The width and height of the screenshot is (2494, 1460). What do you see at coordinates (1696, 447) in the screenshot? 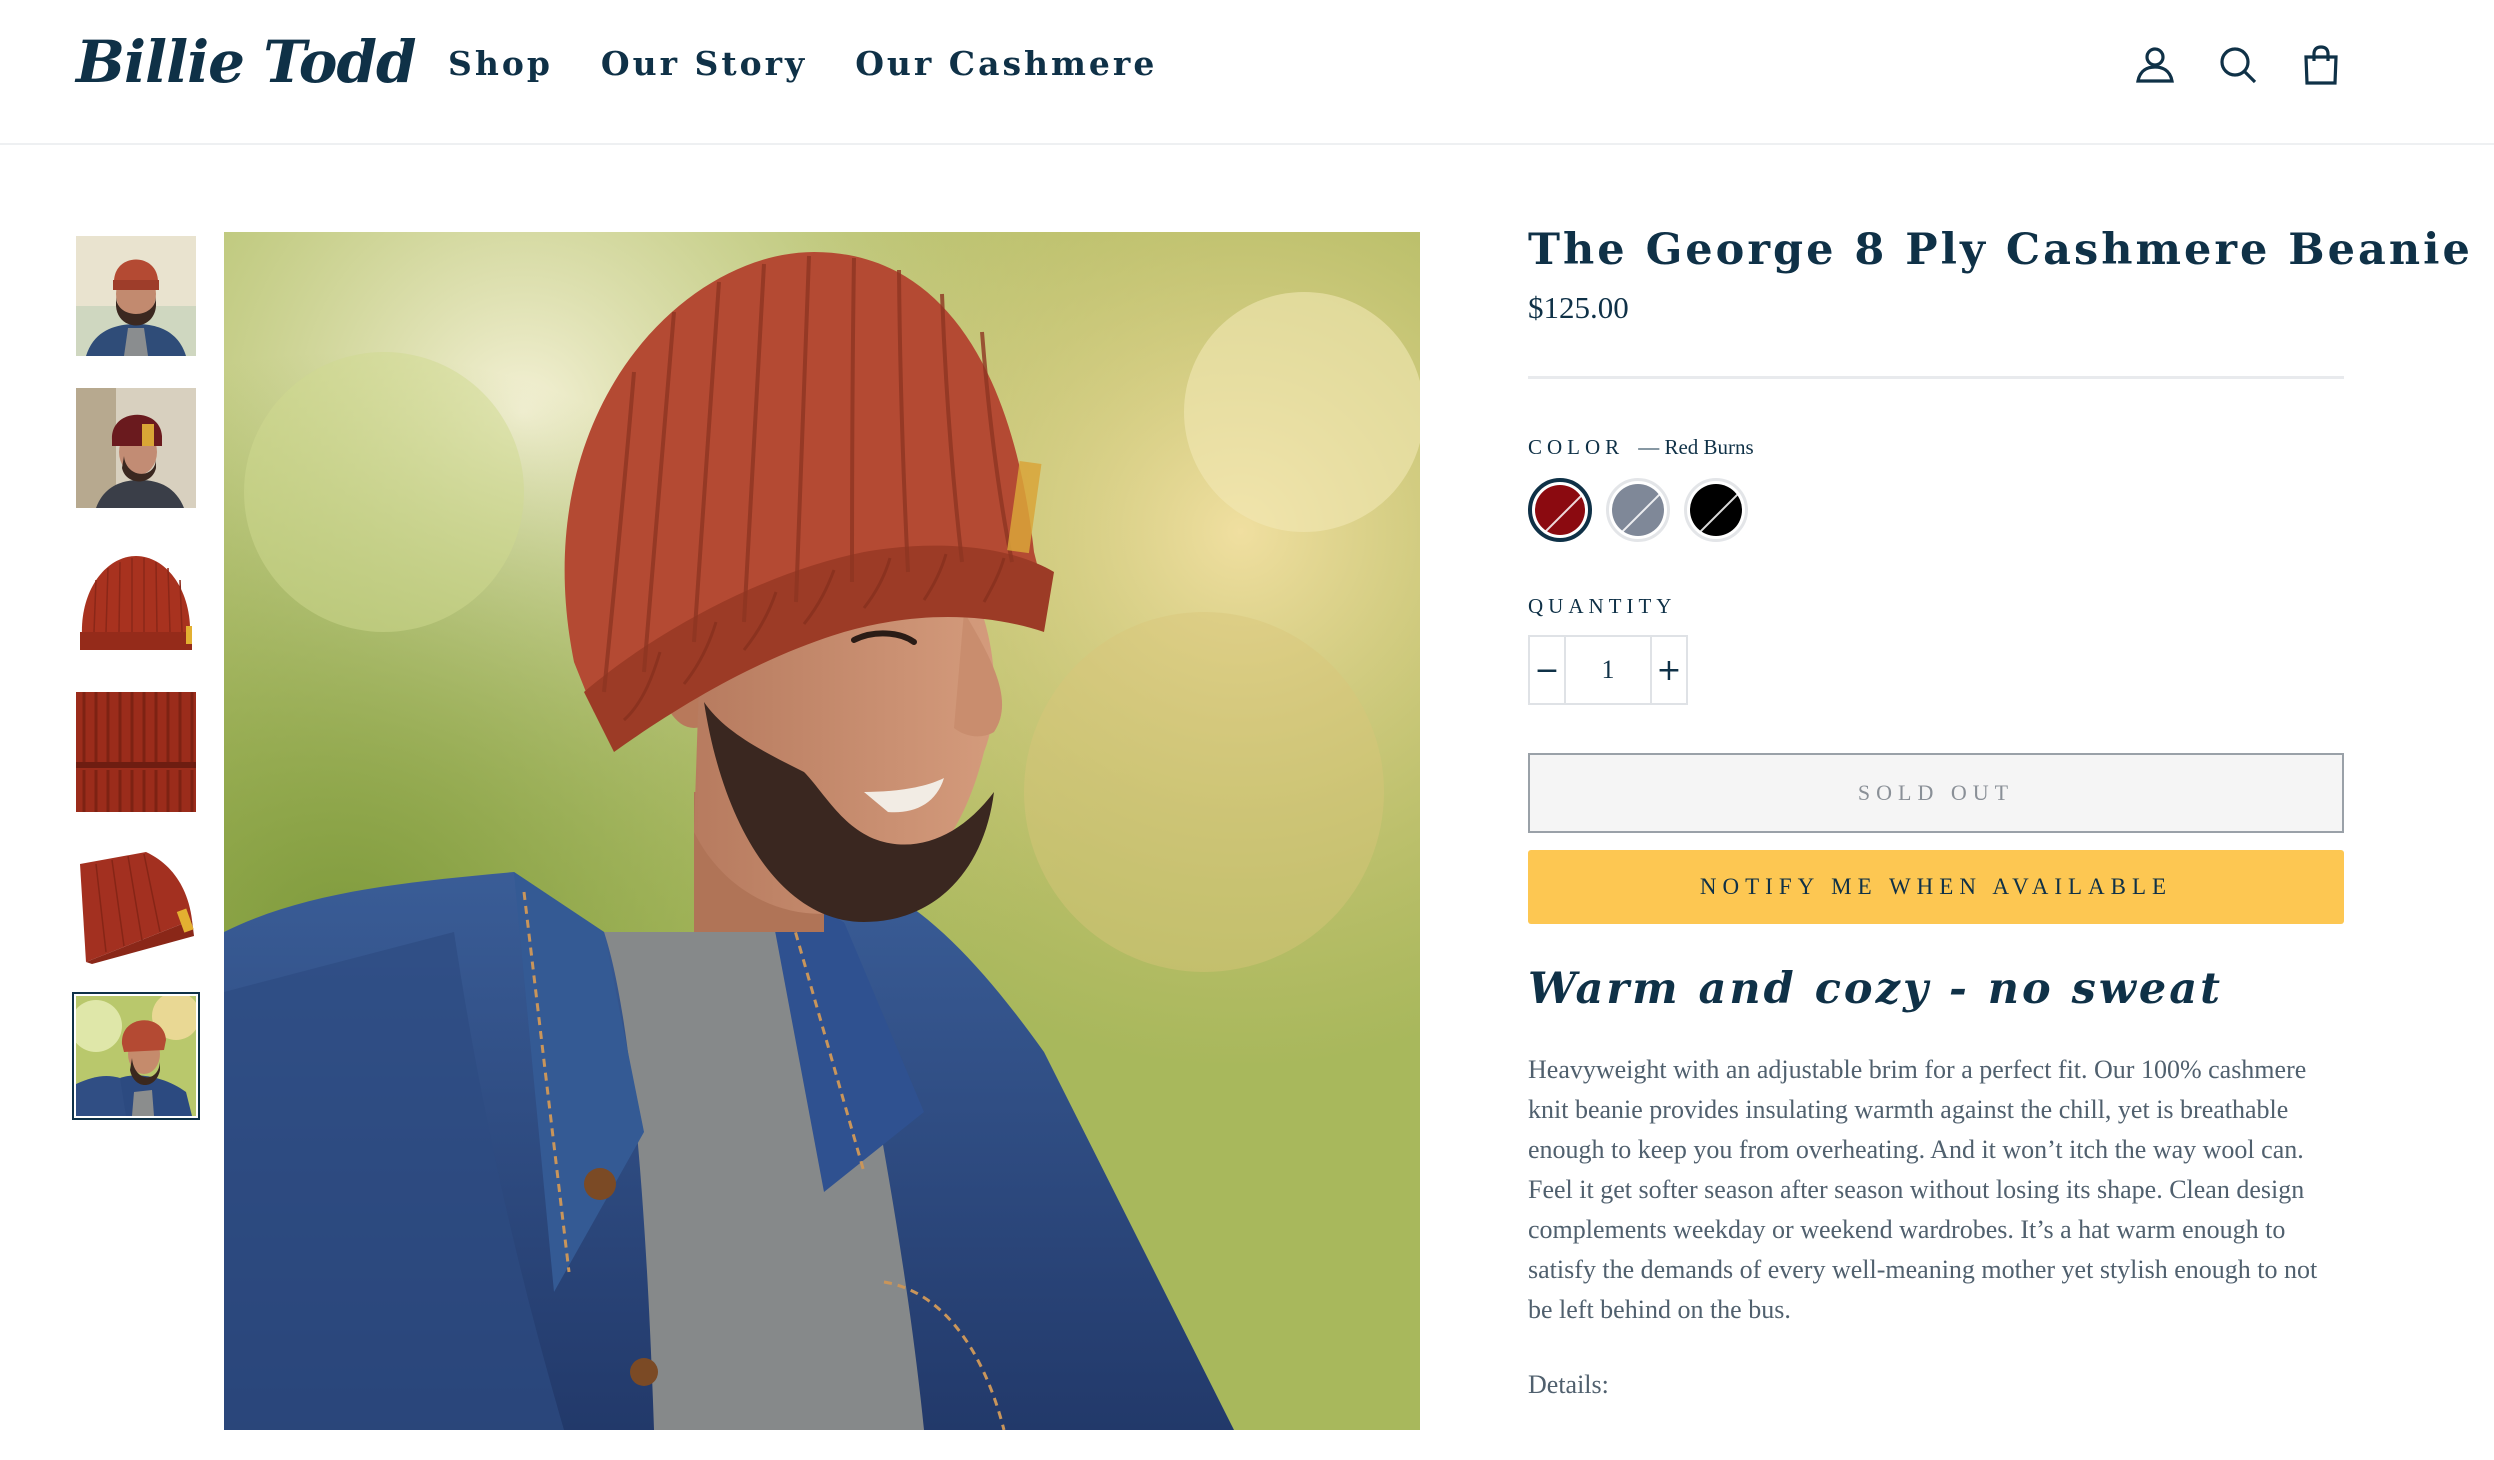
I see `selected-color-name: — Red Burns` at bounding box center [1696, 447].